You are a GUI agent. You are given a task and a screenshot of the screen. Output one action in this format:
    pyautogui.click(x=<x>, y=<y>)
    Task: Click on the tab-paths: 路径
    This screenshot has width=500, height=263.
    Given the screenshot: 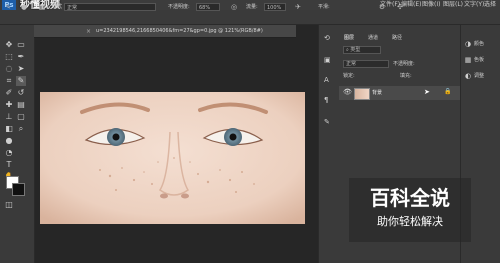 What is the action you would take?
    pyautogui.click(x=397, y=38)
    